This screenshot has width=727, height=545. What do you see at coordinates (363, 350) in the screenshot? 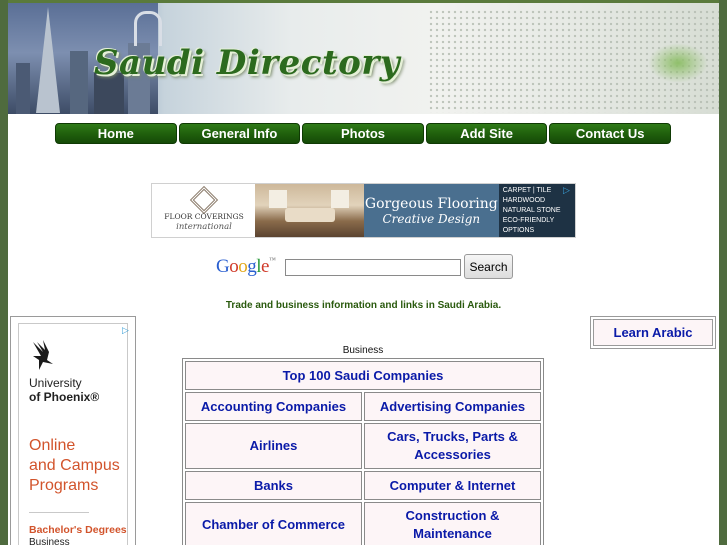
I see `section-label: Business` at bounding box center [363, 350].